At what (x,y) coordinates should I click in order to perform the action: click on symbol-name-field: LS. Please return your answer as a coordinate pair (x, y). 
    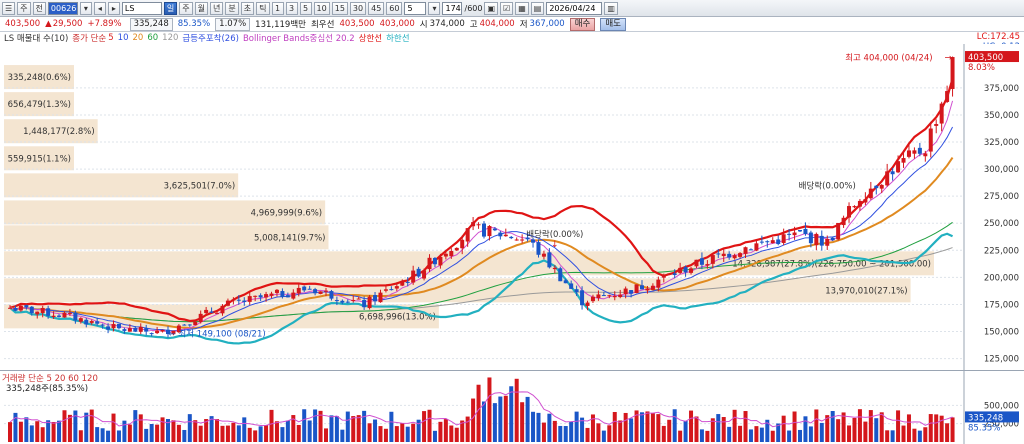
    Looking at the image, I should click on (141, 8).